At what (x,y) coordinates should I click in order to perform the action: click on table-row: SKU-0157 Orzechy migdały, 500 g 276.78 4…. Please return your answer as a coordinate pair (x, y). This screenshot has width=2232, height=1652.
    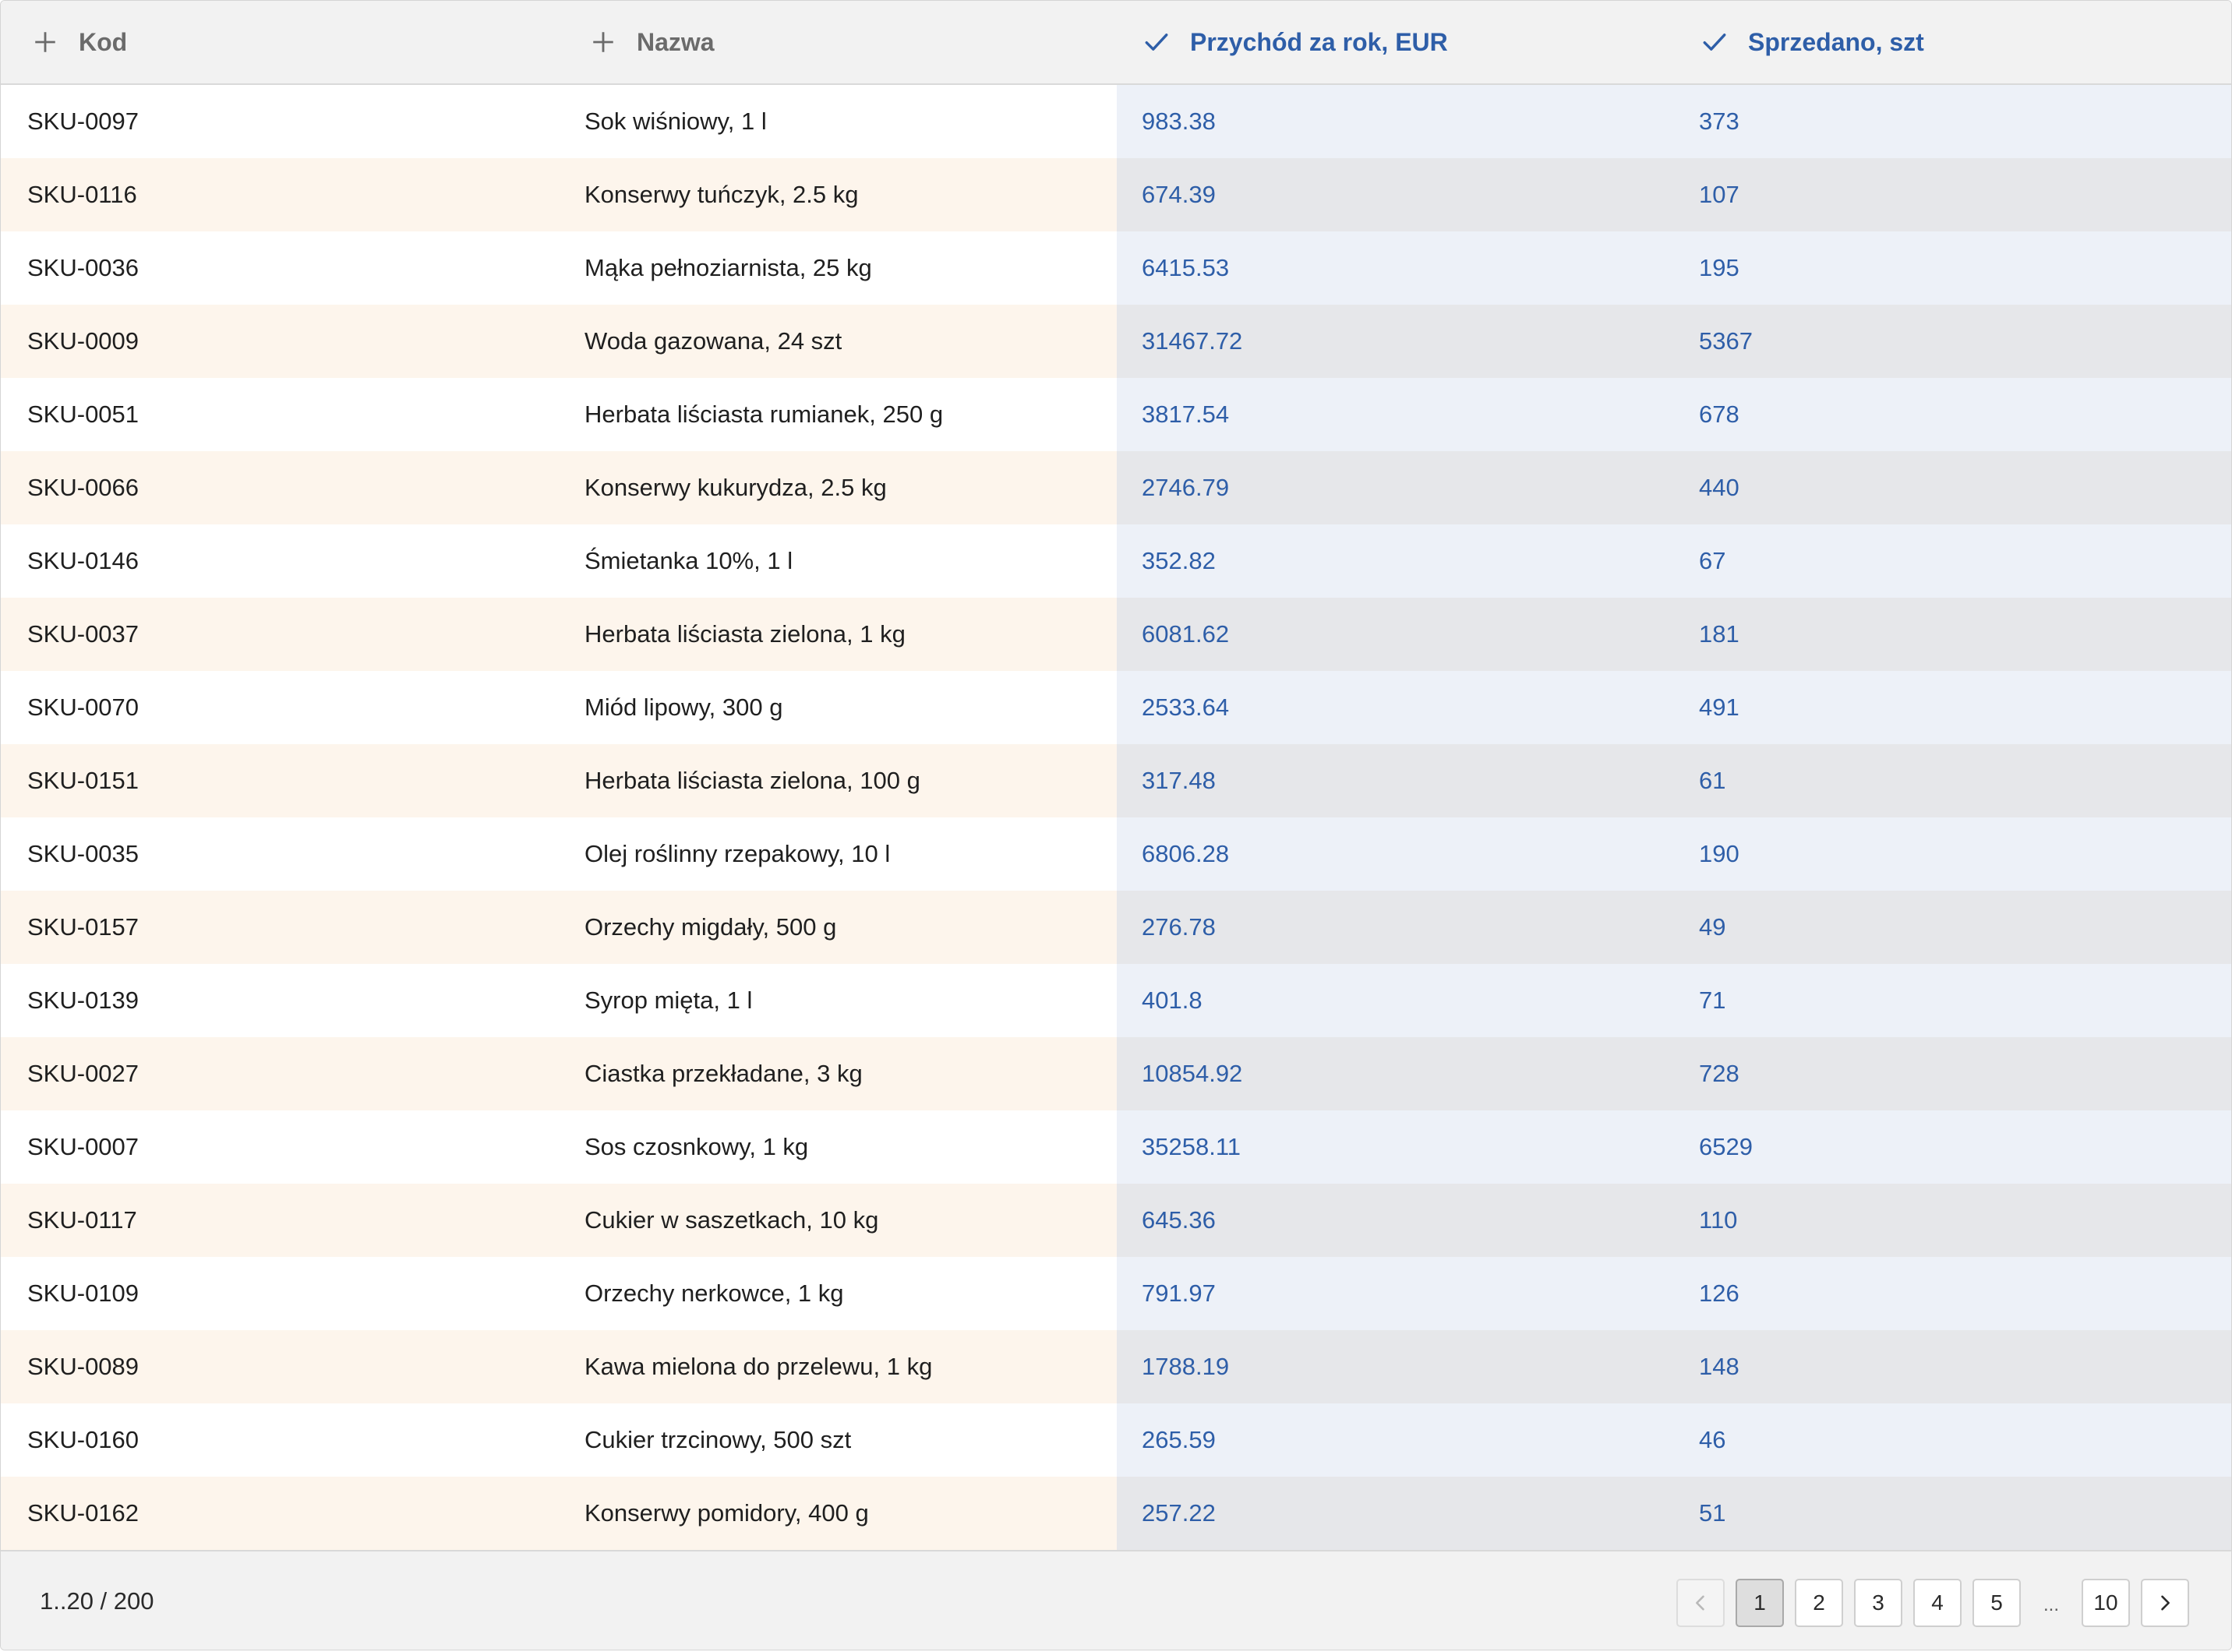
    Looking at the image, I should click on (1116, 928).